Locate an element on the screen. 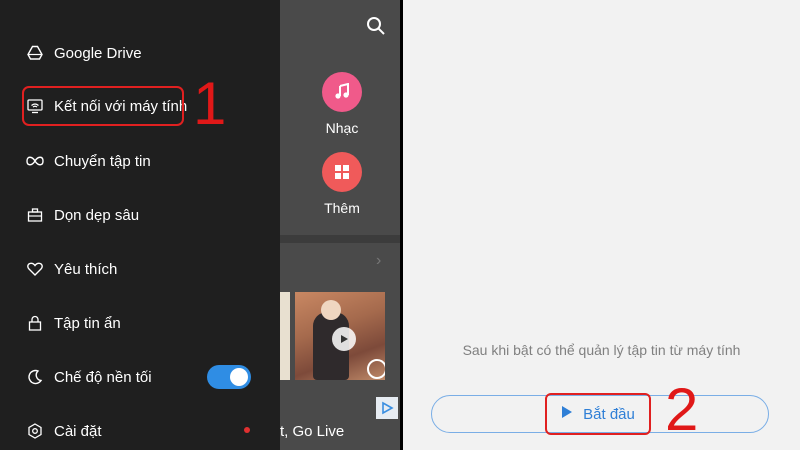  start-button-content: Bắt đầu is located at coordinates (598, 414).